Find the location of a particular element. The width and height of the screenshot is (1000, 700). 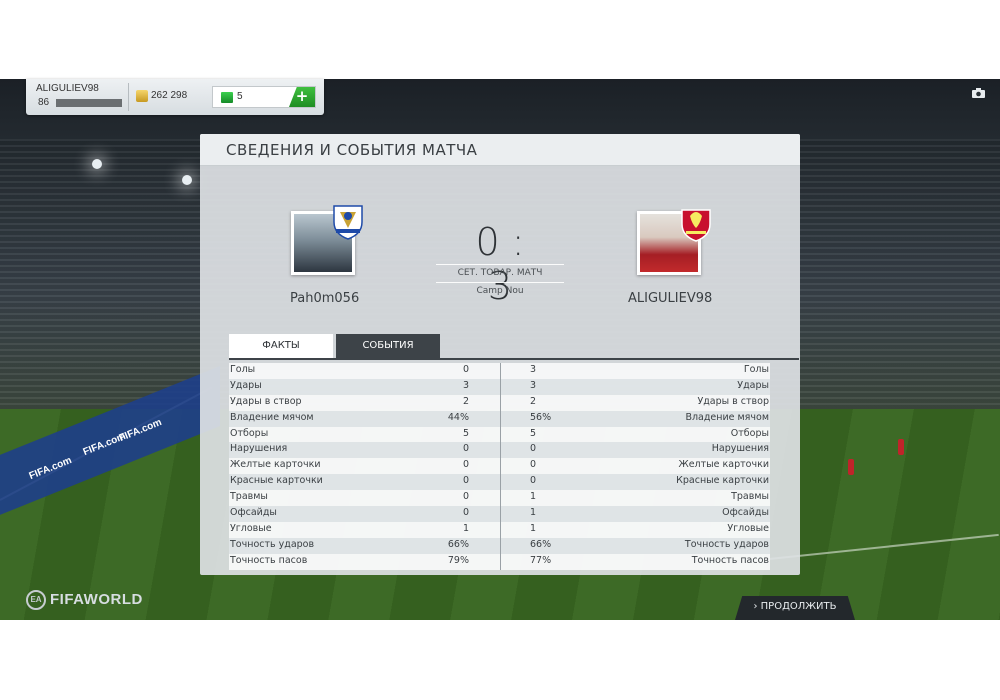

currency-bar: ALIGULIEV98 86 262 298 5 + is located at coordinates (175, 97).